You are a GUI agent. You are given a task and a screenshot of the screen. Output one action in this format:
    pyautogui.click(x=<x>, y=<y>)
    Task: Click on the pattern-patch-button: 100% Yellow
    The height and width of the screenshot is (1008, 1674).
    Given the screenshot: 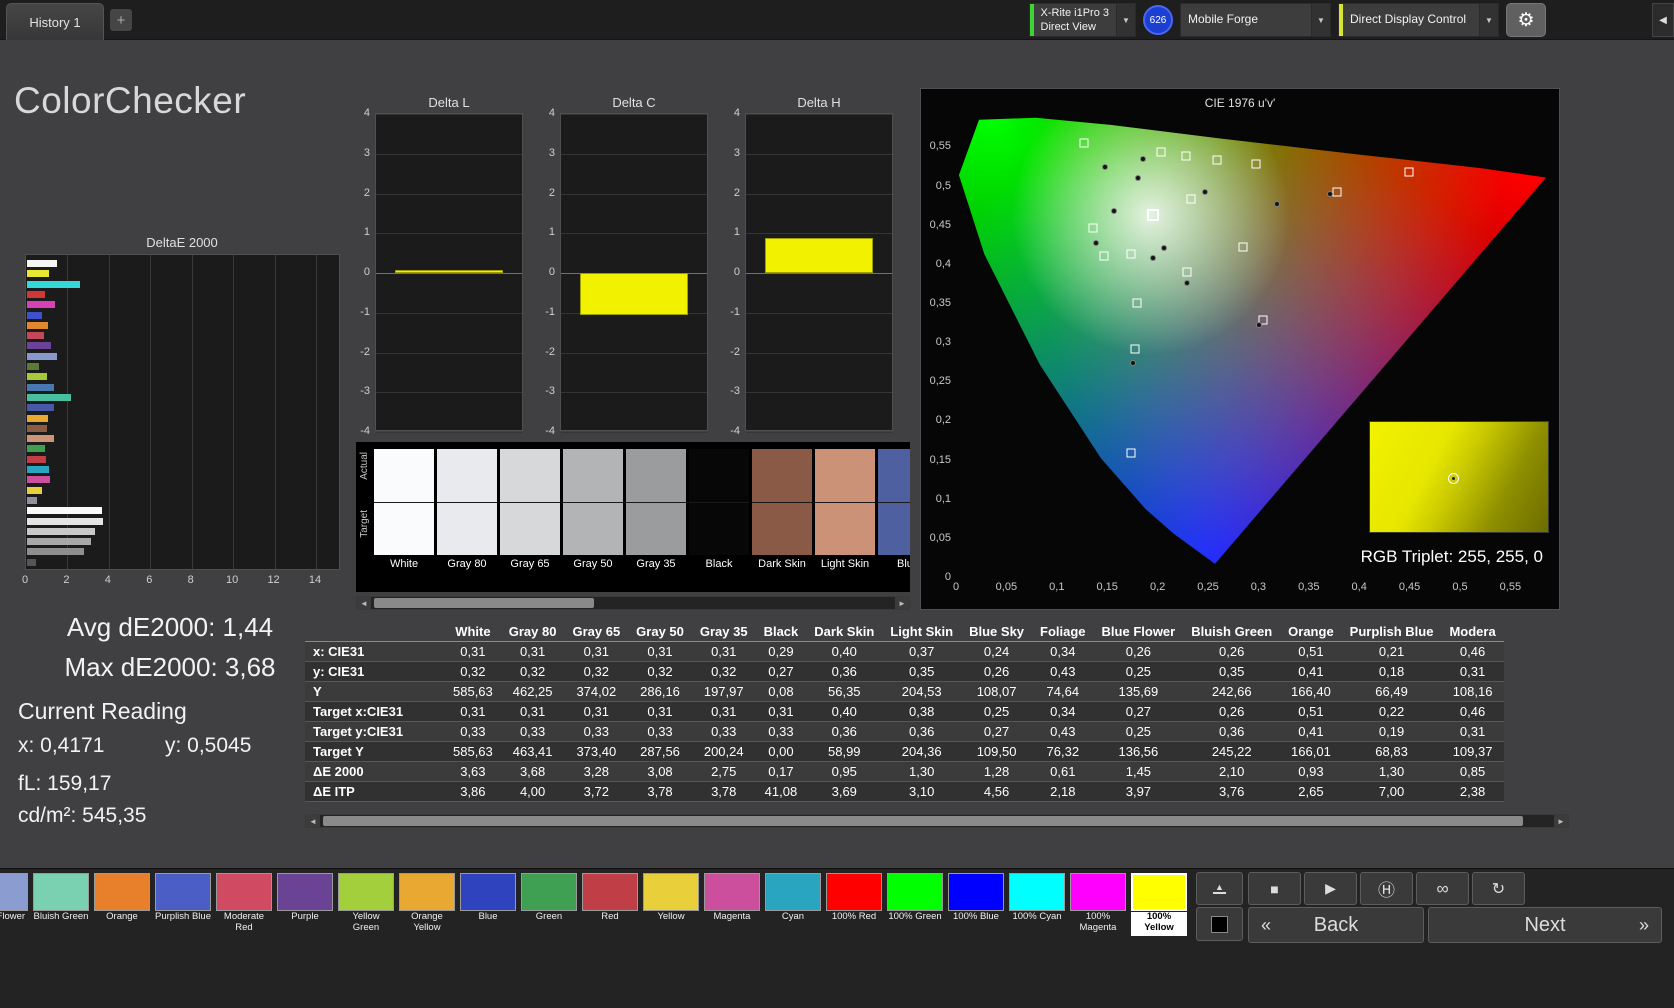 What is the action you would take?
    pyautogui.click(x=1159, y=904)
    